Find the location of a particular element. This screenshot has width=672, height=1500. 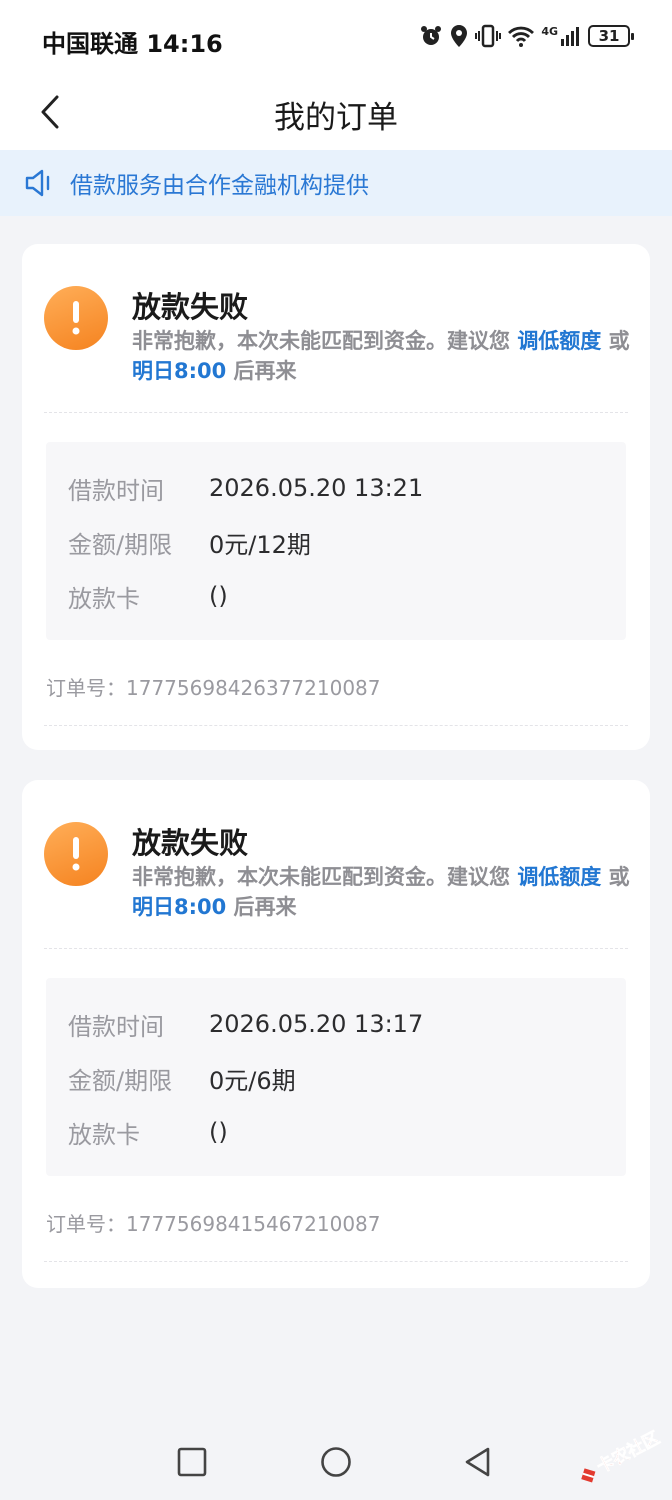

order-number: 订单号：17775698426377210087 is located at coordinates (213, 686).